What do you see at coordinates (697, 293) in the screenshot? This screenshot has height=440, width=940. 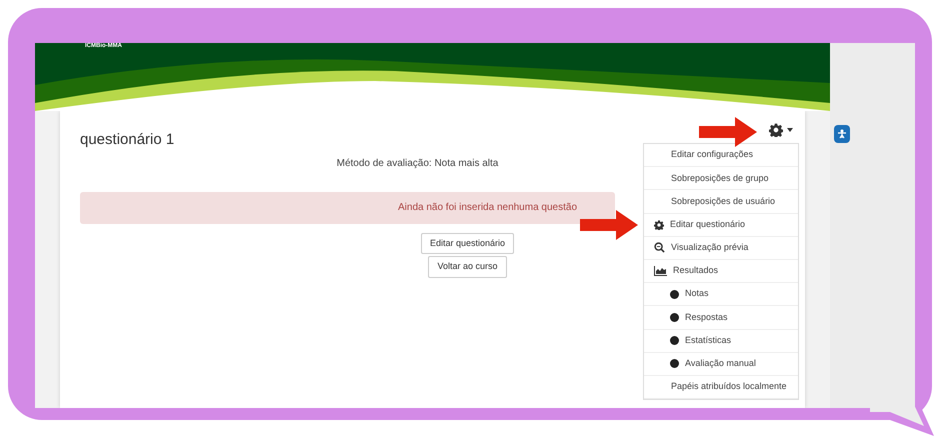 I see `menu-item-label: Notas` at bounding box center [697, 293].